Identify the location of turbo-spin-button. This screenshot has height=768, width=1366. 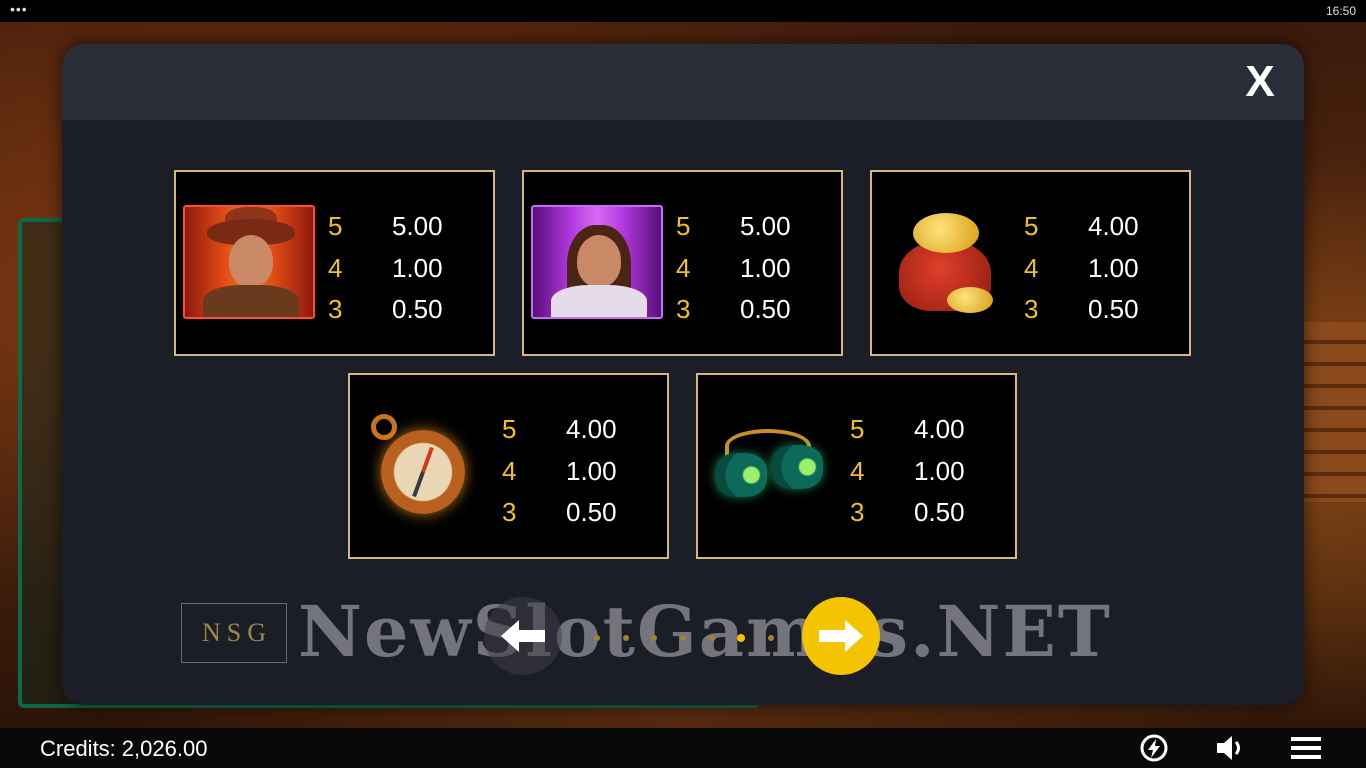
(1154, 748).